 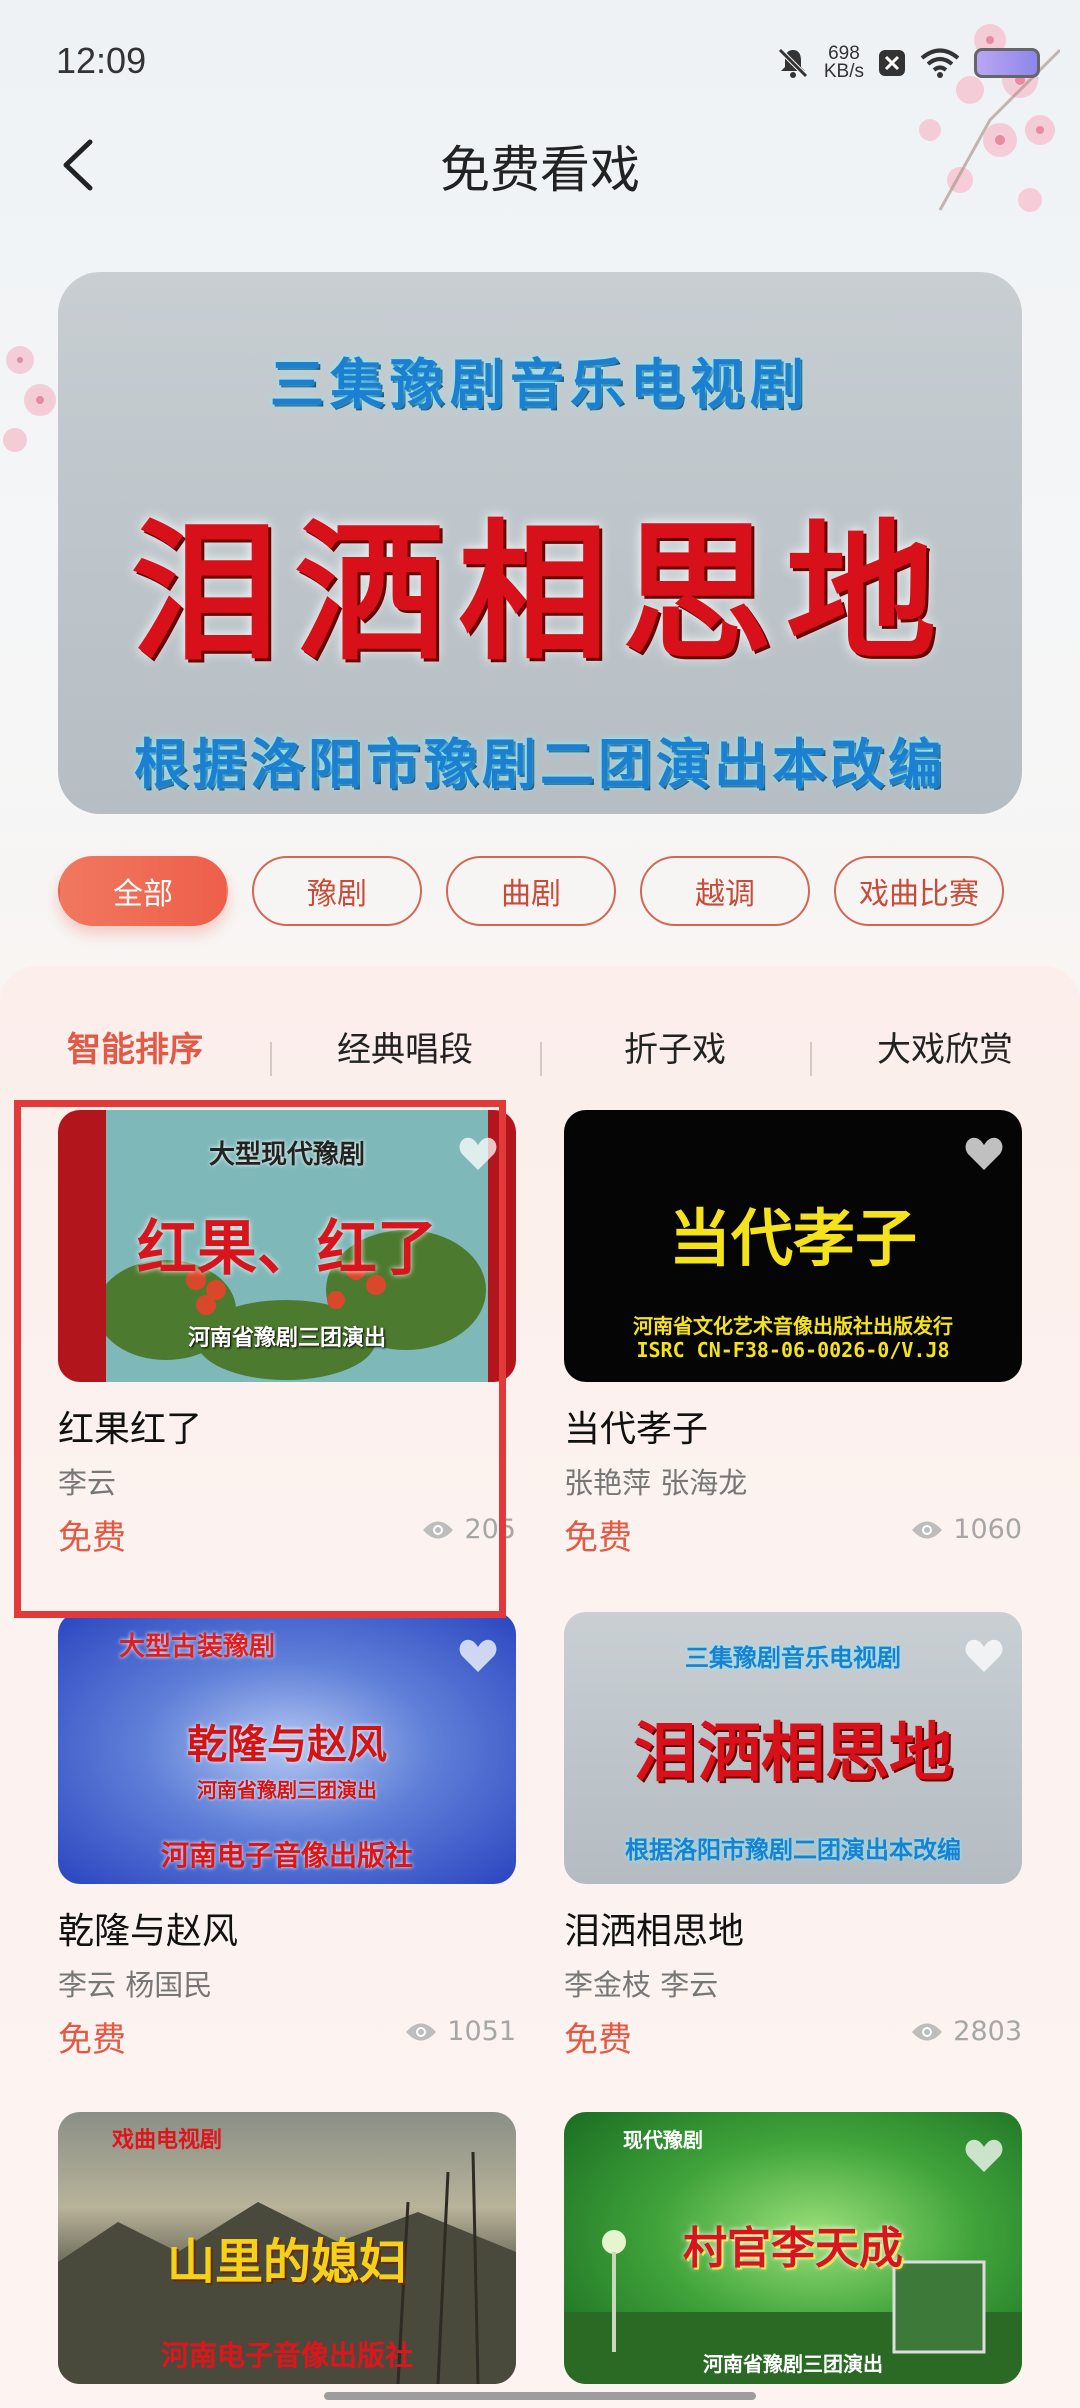 What do you see at coordinates (636, 1429) in the screenshot?
I see `card-title: 当代孝子` at bounding box center [636, 1429].